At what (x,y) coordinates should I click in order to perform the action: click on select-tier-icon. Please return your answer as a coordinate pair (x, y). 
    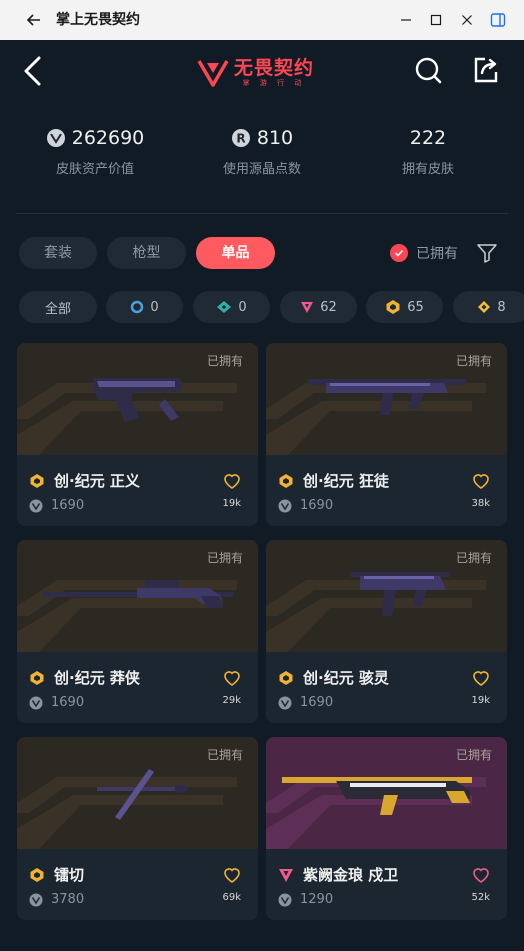
    Looking at the image, I should click on (137, 307).